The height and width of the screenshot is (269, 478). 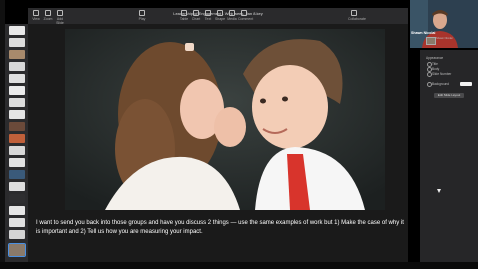 I want to click on participant-name: Shawn Nicolai, so click(x=423, y=33).